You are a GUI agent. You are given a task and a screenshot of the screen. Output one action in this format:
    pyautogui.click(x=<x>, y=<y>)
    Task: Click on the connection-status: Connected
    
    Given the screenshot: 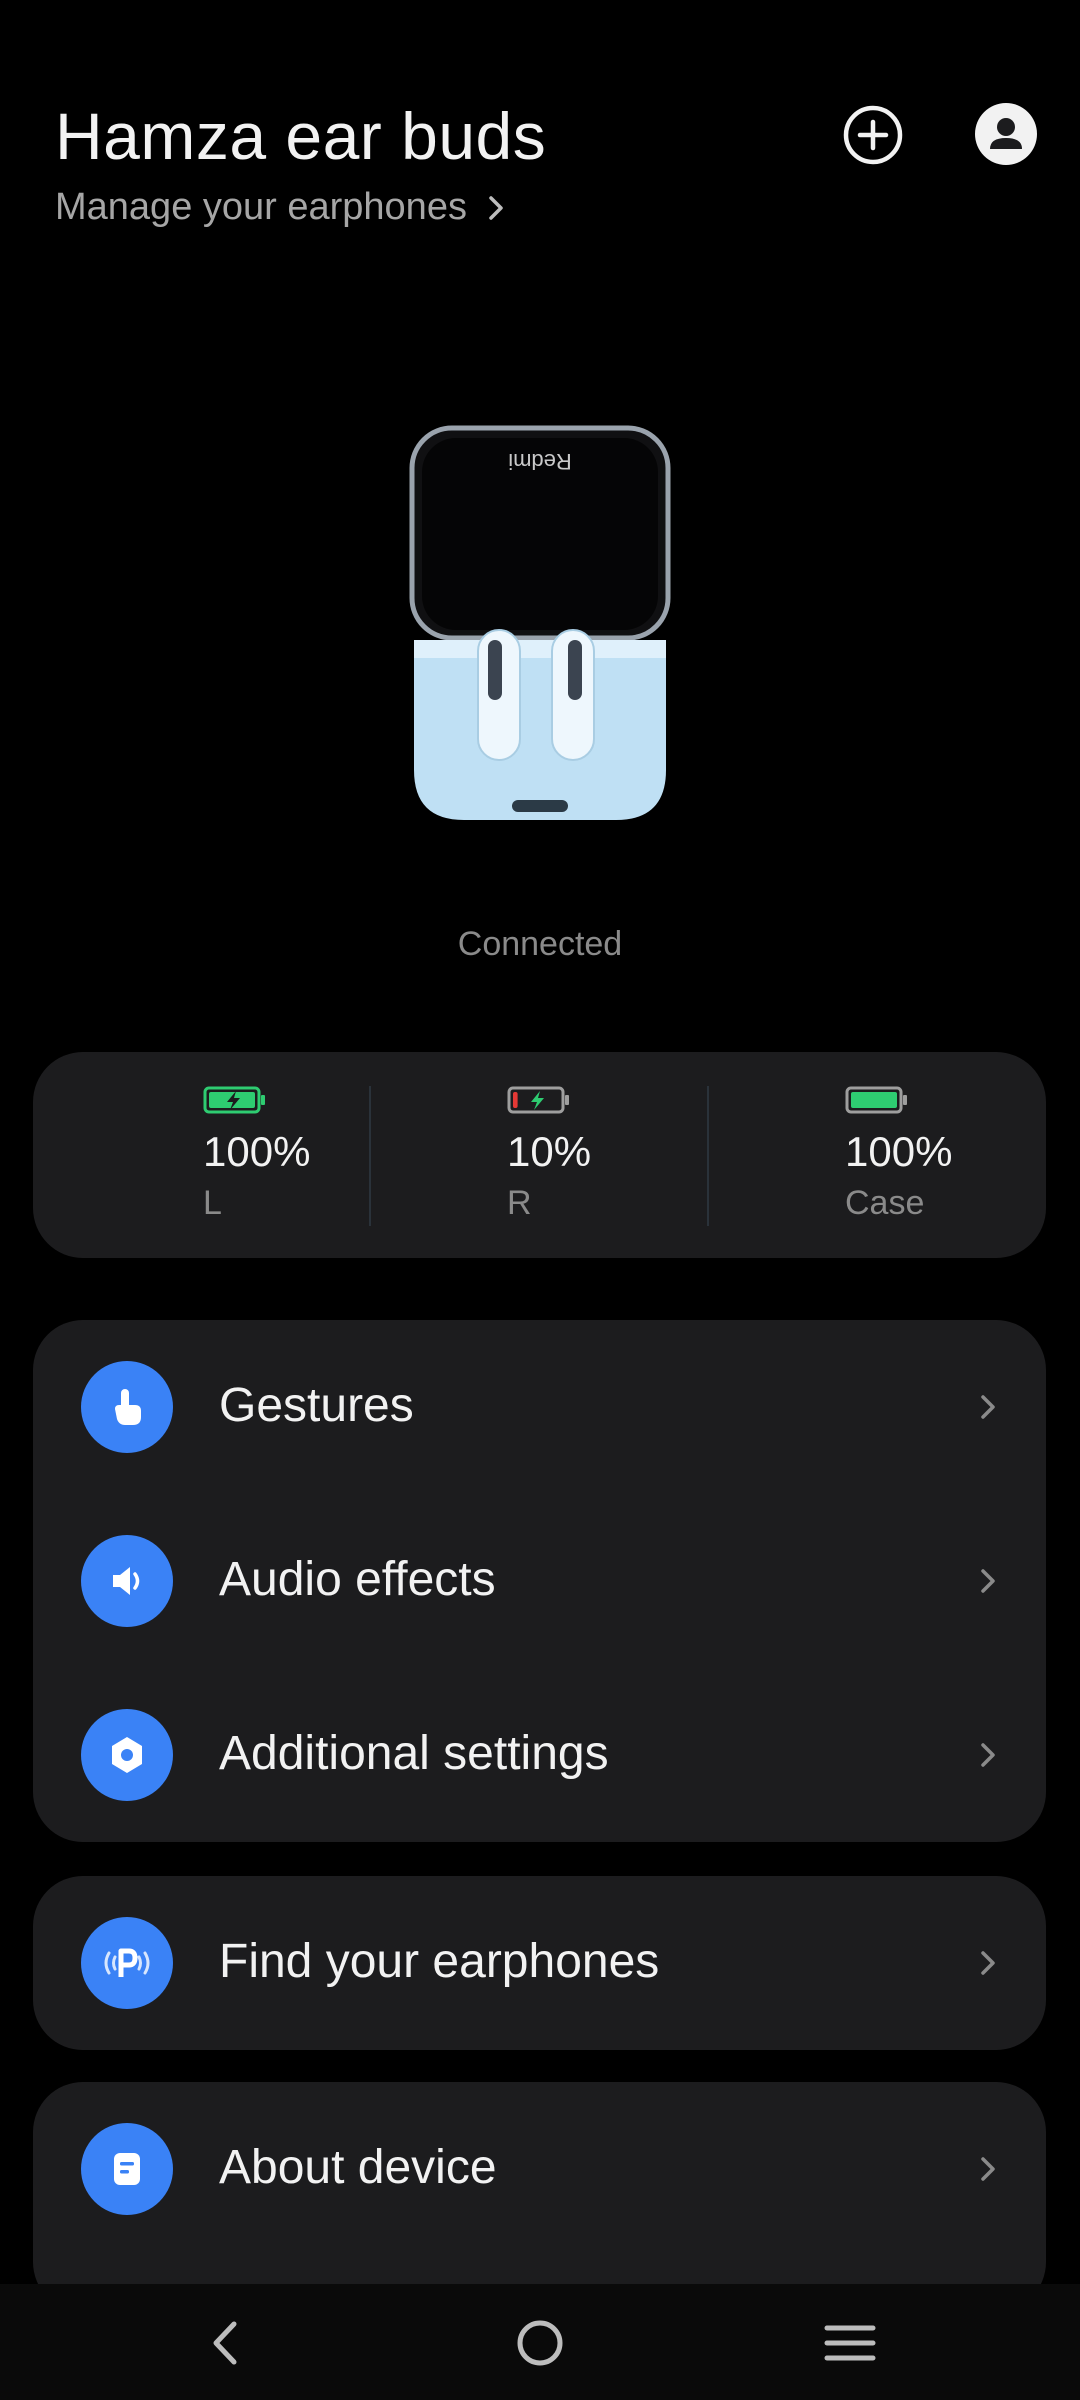 What is the action you would take?
    pyautogui.click(x=540, y=944)
    